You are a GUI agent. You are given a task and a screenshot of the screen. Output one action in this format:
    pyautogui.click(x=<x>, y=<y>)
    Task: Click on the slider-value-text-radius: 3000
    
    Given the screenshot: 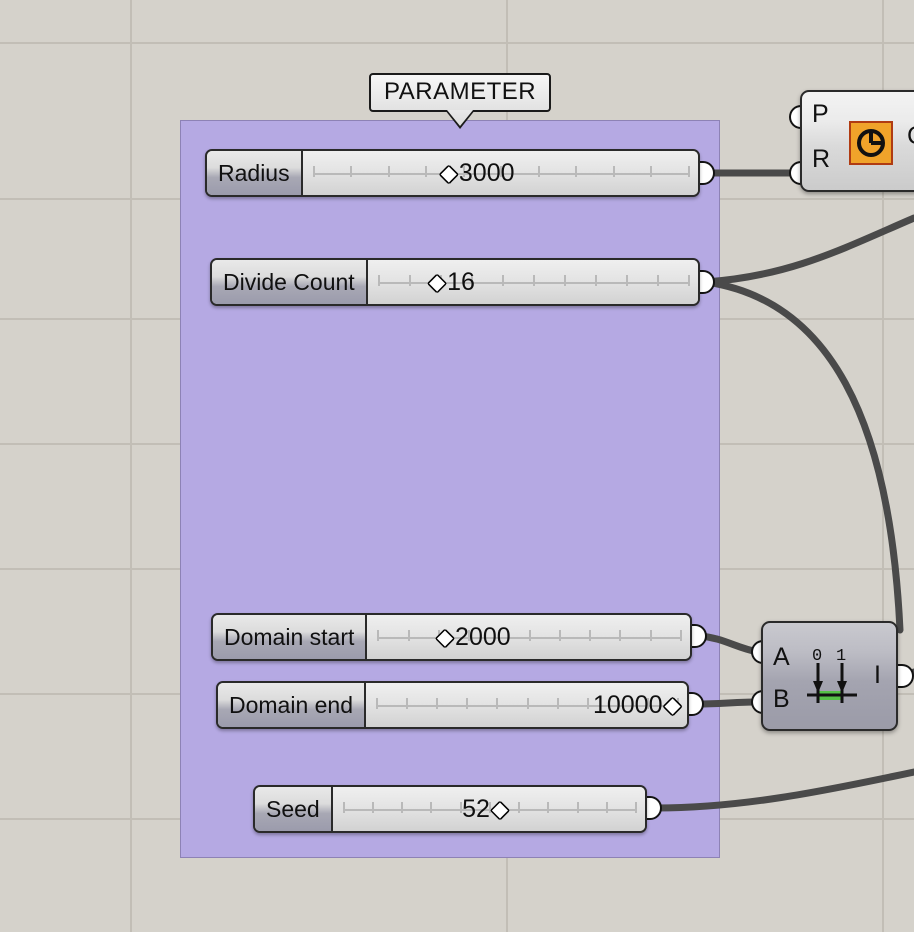 What is the action you would take?
    pyautogui.click(x=486, y=172)
    